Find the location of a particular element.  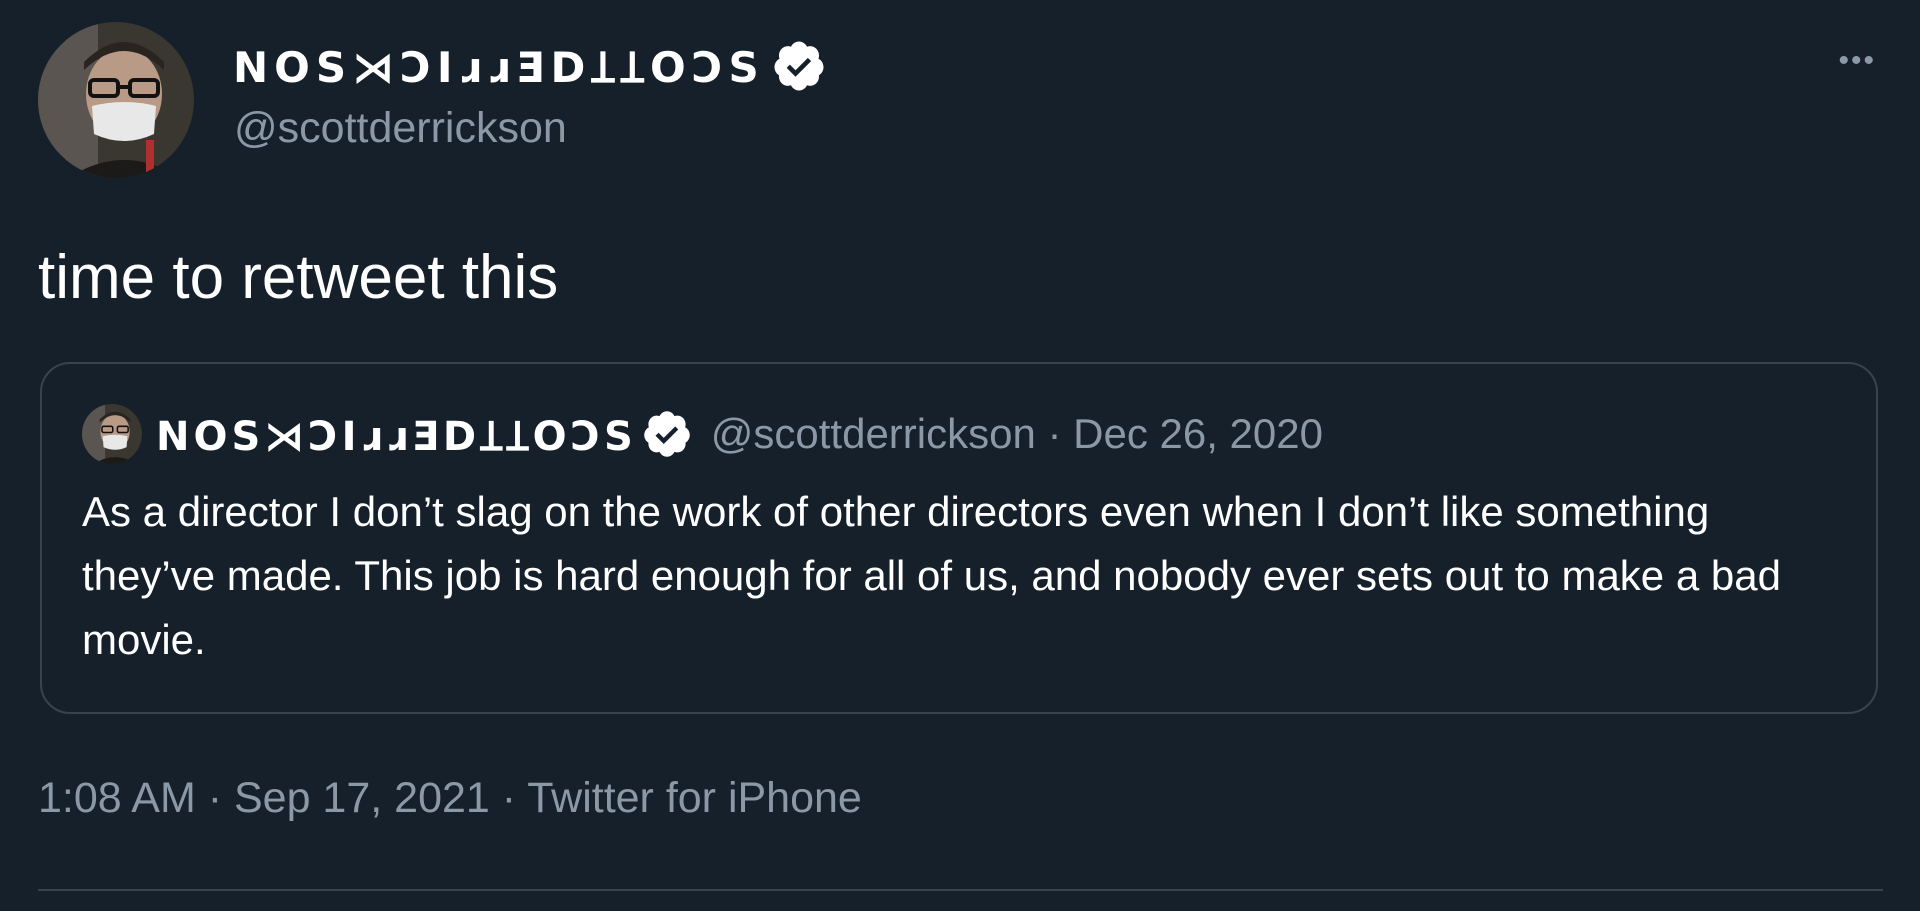

author-avatar is located at coordinates (116, 100).